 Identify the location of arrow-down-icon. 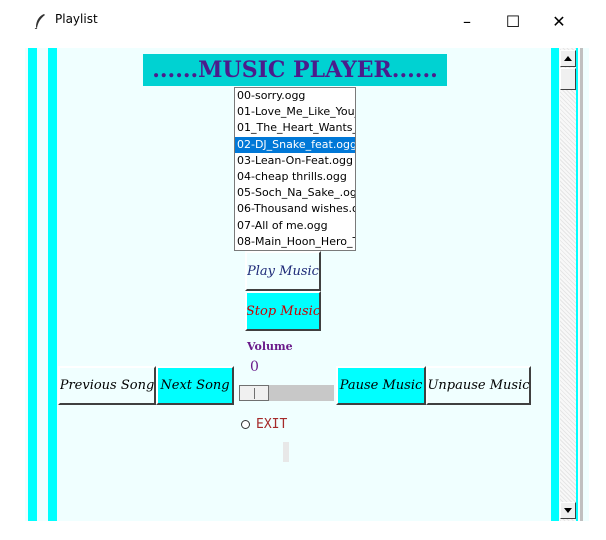
(568, 510).